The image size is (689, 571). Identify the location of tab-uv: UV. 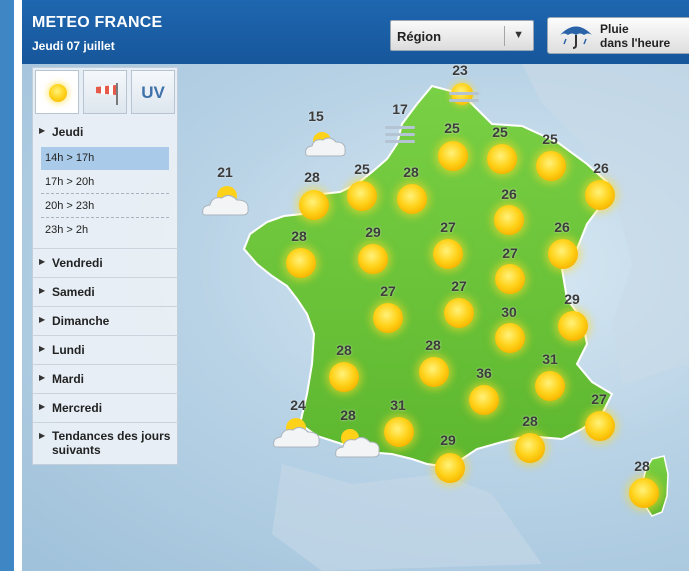
(153, 92).